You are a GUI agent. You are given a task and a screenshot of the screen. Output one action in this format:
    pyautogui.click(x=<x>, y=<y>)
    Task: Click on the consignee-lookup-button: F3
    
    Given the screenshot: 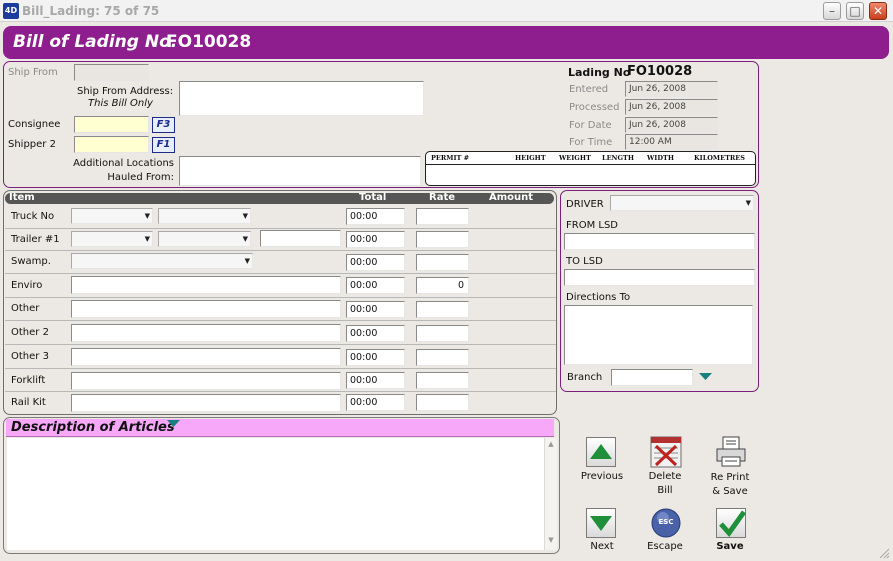 What is the action you would take?
    pyautogui.click(x=163, y=125)
    